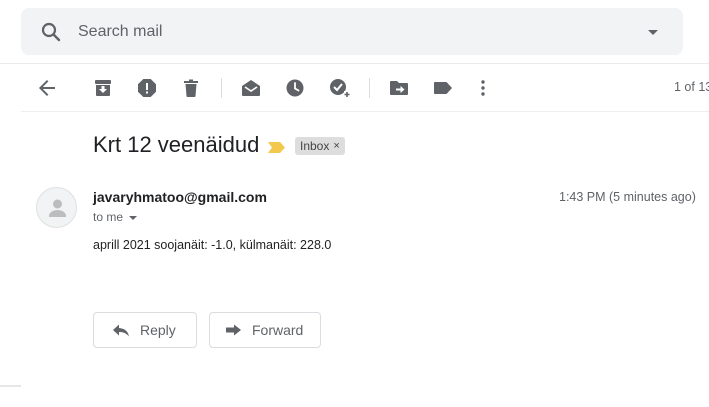  Describe the element at coordinates (108, 217) in the screenshot. I see `recipient-text: to me` at that location.